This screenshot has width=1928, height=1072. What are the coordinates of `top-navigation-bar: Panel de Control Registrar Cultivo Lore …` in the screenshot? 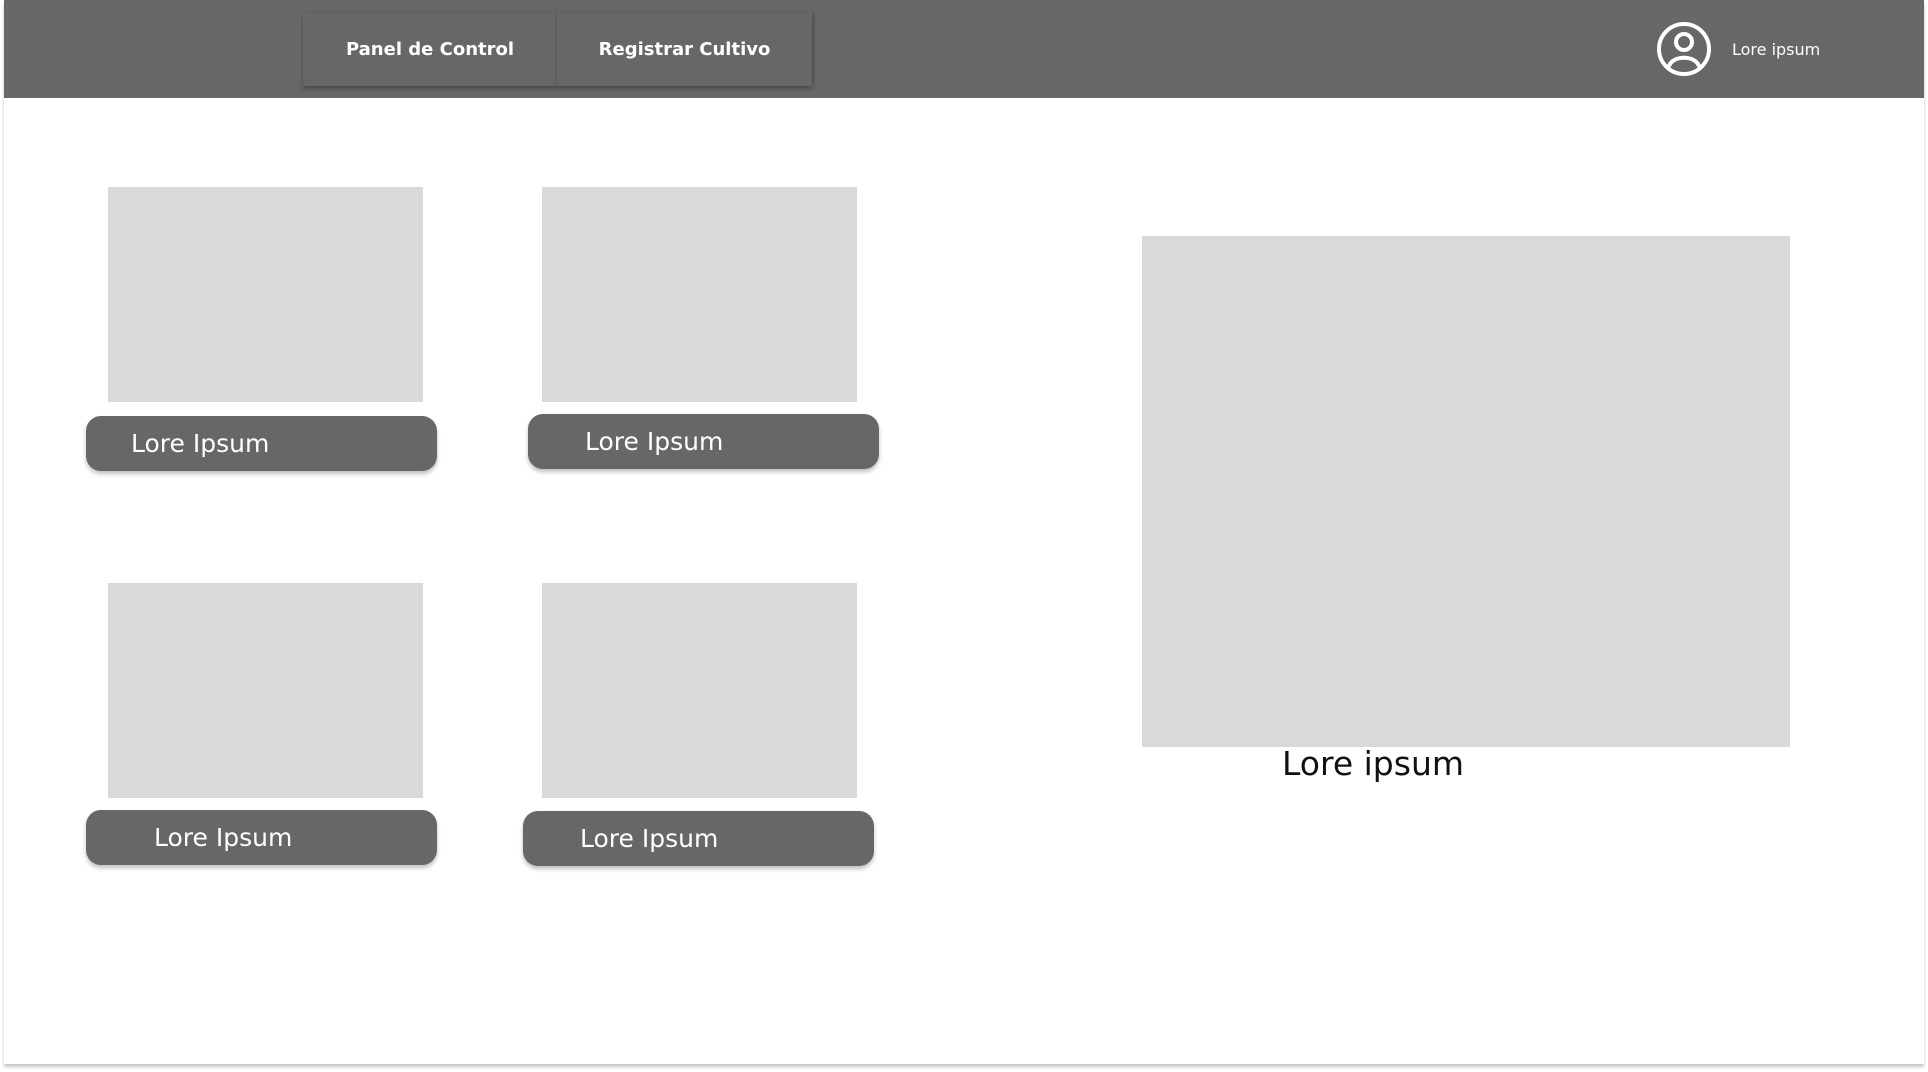 It's located at (964, 49).